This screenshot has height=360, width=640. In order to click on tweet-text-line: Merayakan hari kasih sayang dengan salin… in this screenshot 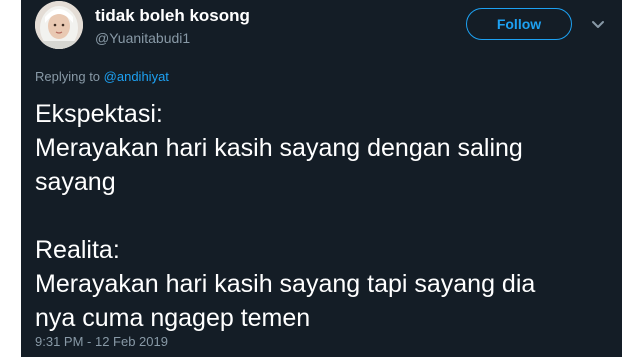, I will do `click(279, 148)`.